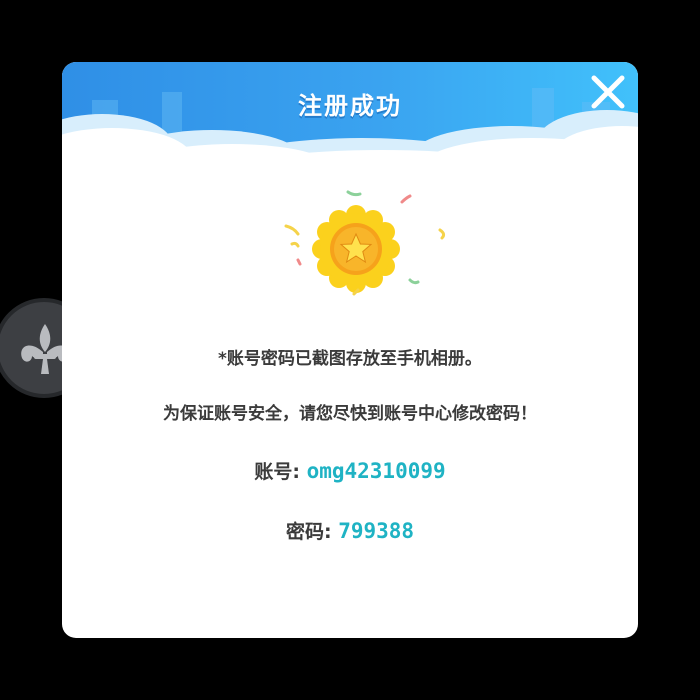 This screenshot has width=700, height=700. I want to click on password-row: 密码: 799388, so click(350, 530).